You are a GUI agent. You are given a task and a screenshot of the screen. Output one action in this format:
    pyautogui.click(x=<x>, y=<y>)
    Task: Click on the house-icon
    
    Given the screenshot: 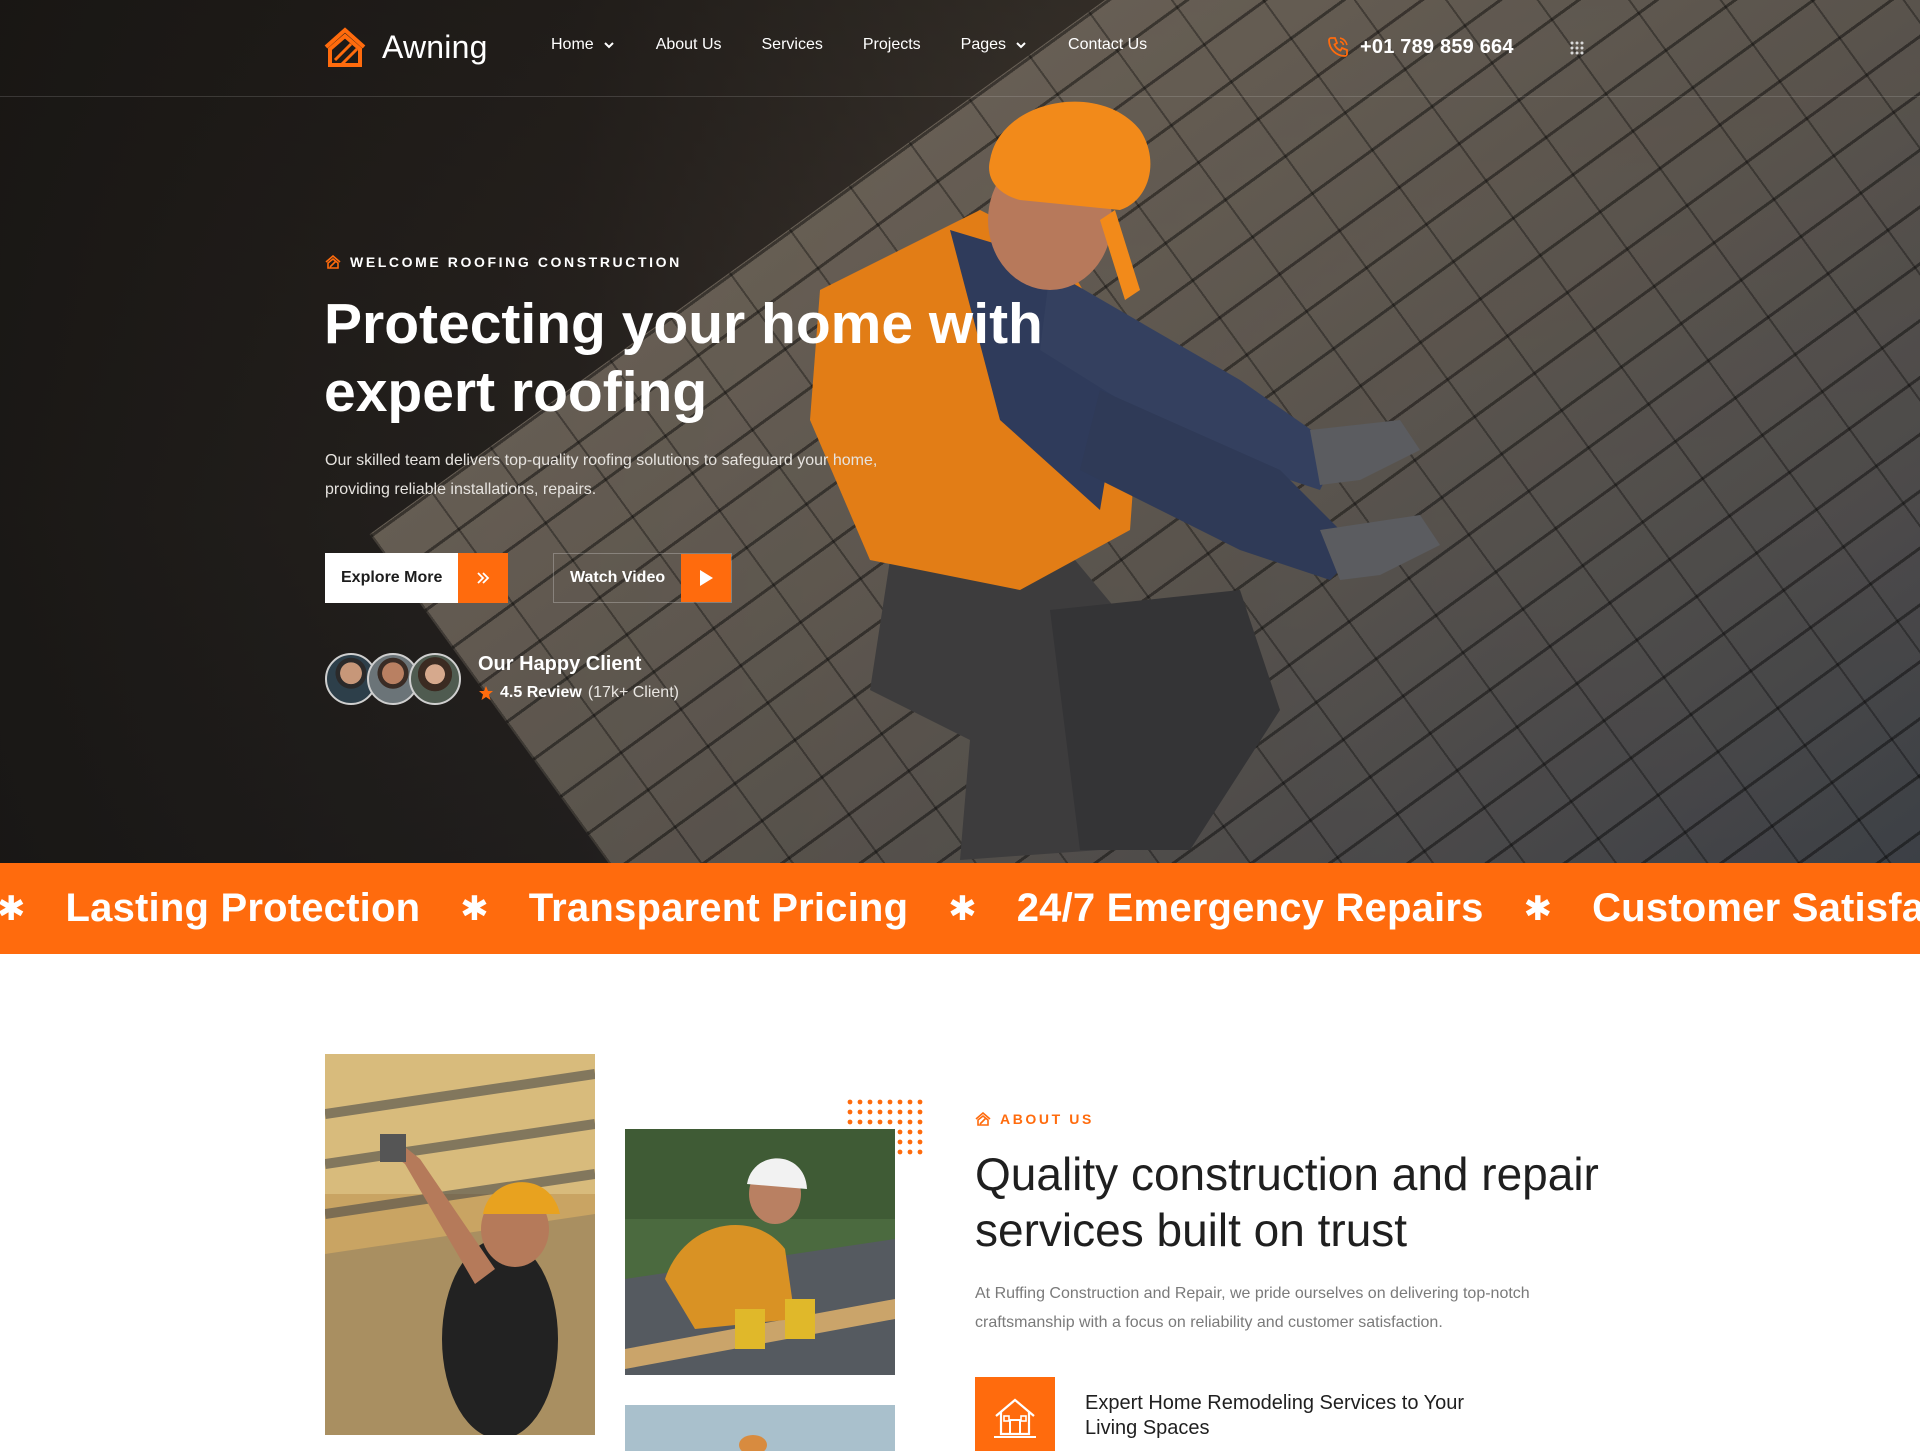 What is the action you would take?
    pyautogui.click(x=1015, y=1414)
    